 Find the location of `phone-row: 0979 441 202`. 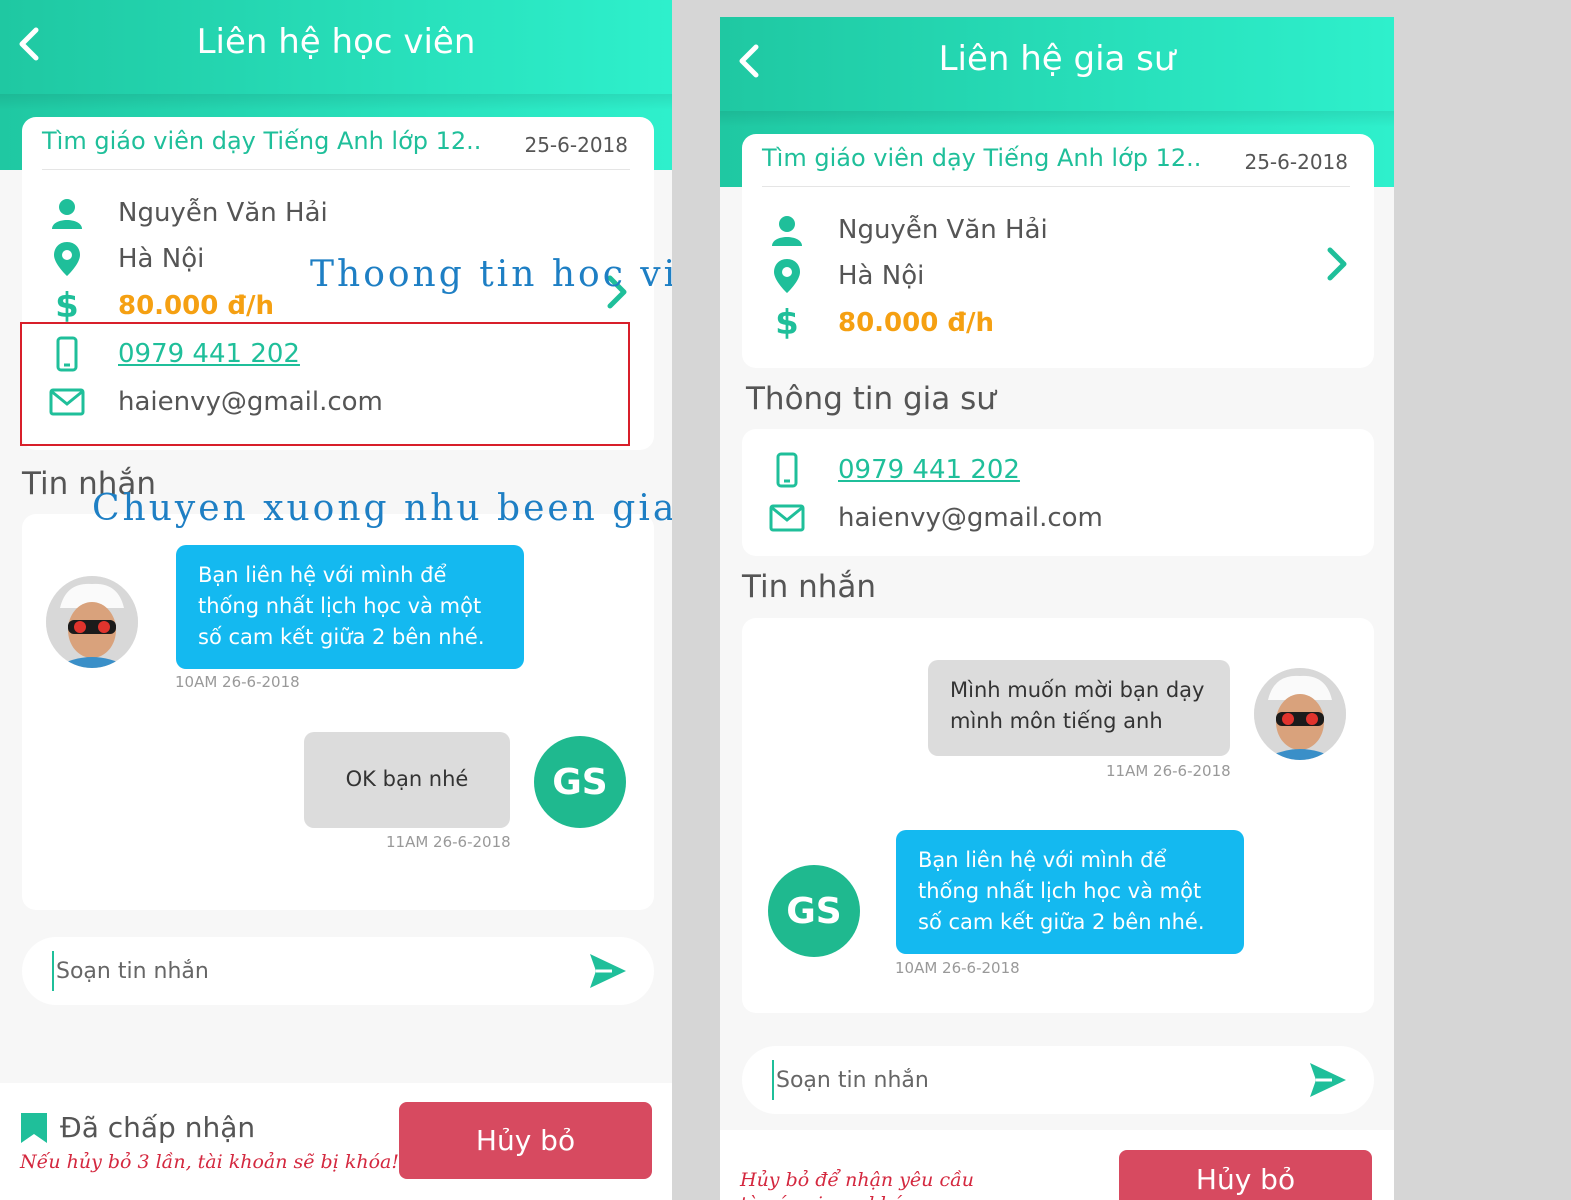

phone-row: 0979 441 202 is located at coordinates (894, 470).